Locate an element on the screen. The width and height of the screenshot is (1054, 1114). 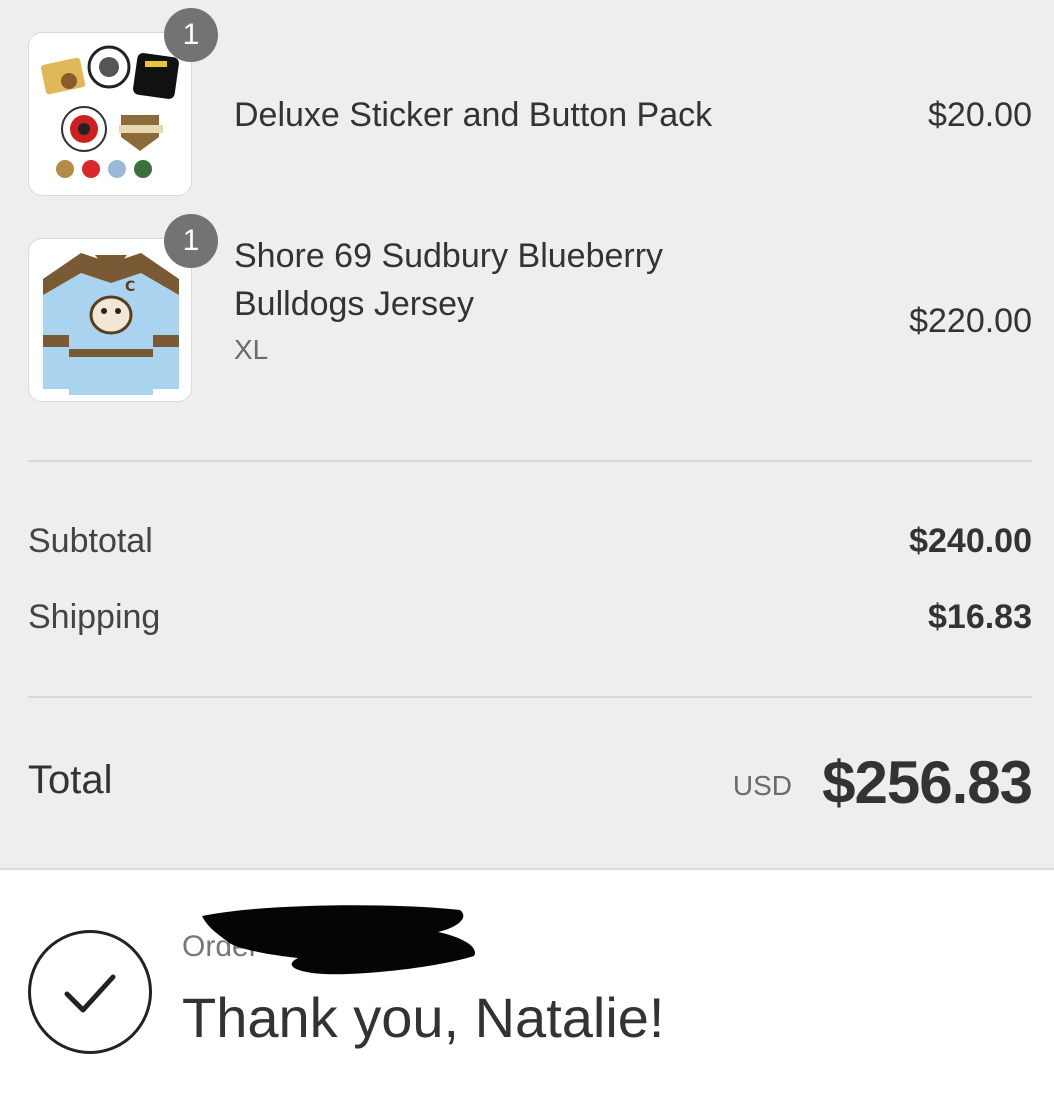
item-2-variant: XL is located at coordinates (251, 349).